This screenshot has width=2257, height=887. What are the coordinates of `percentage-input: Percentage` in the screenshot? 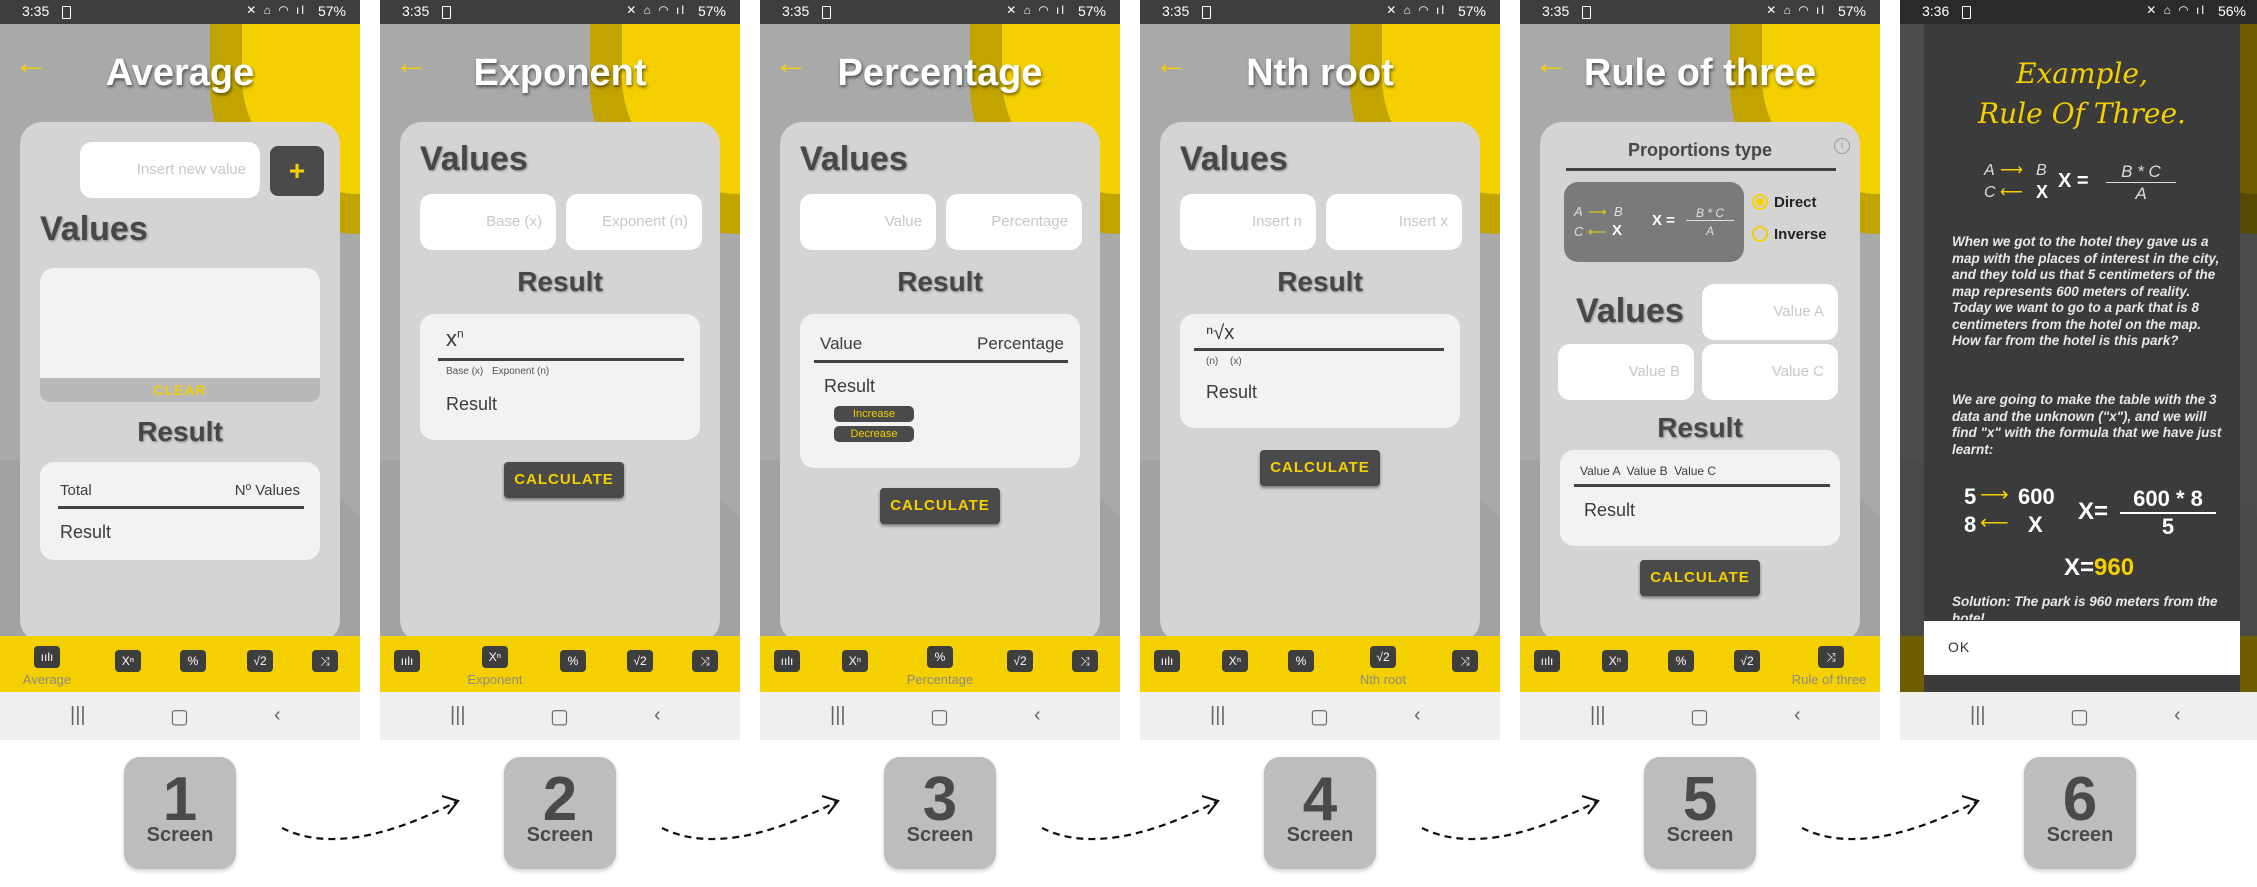 It's located at (1014, 222).